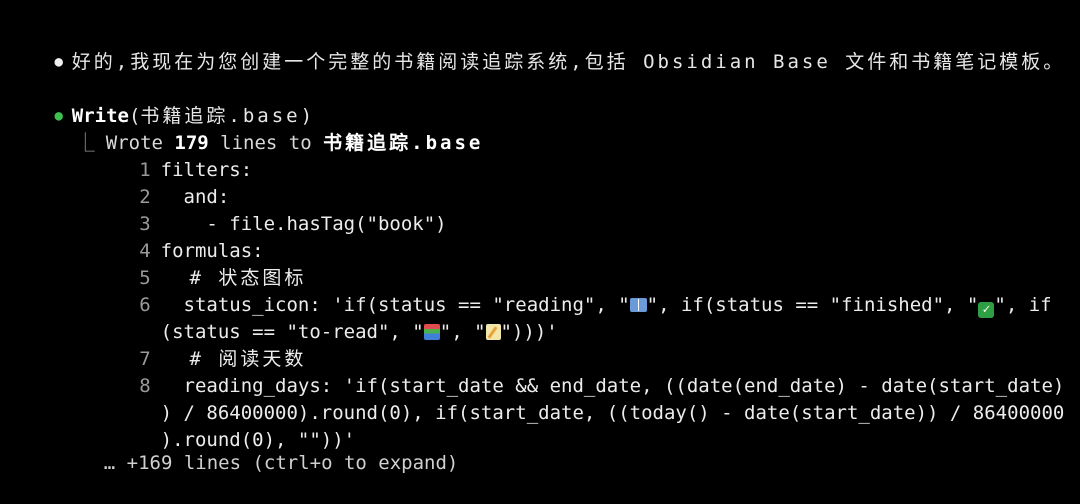  What do you see at coordinates (403, 143) in the screenshot?
I see `result-filename: 书籍追踪.base` at bounding box center [403, 143].